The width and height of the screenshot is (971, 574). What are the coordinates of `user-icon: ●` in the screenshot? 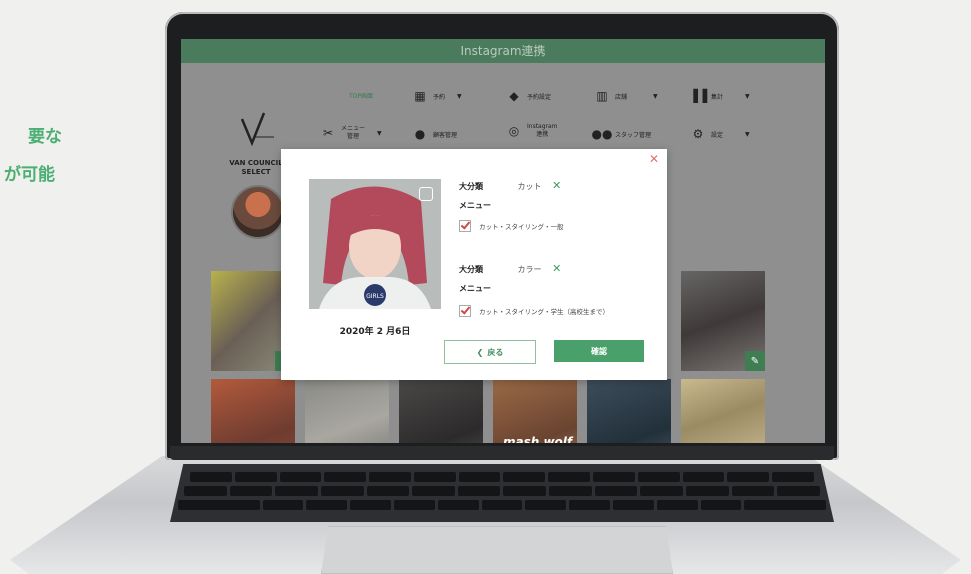 It's located at (420, 134).